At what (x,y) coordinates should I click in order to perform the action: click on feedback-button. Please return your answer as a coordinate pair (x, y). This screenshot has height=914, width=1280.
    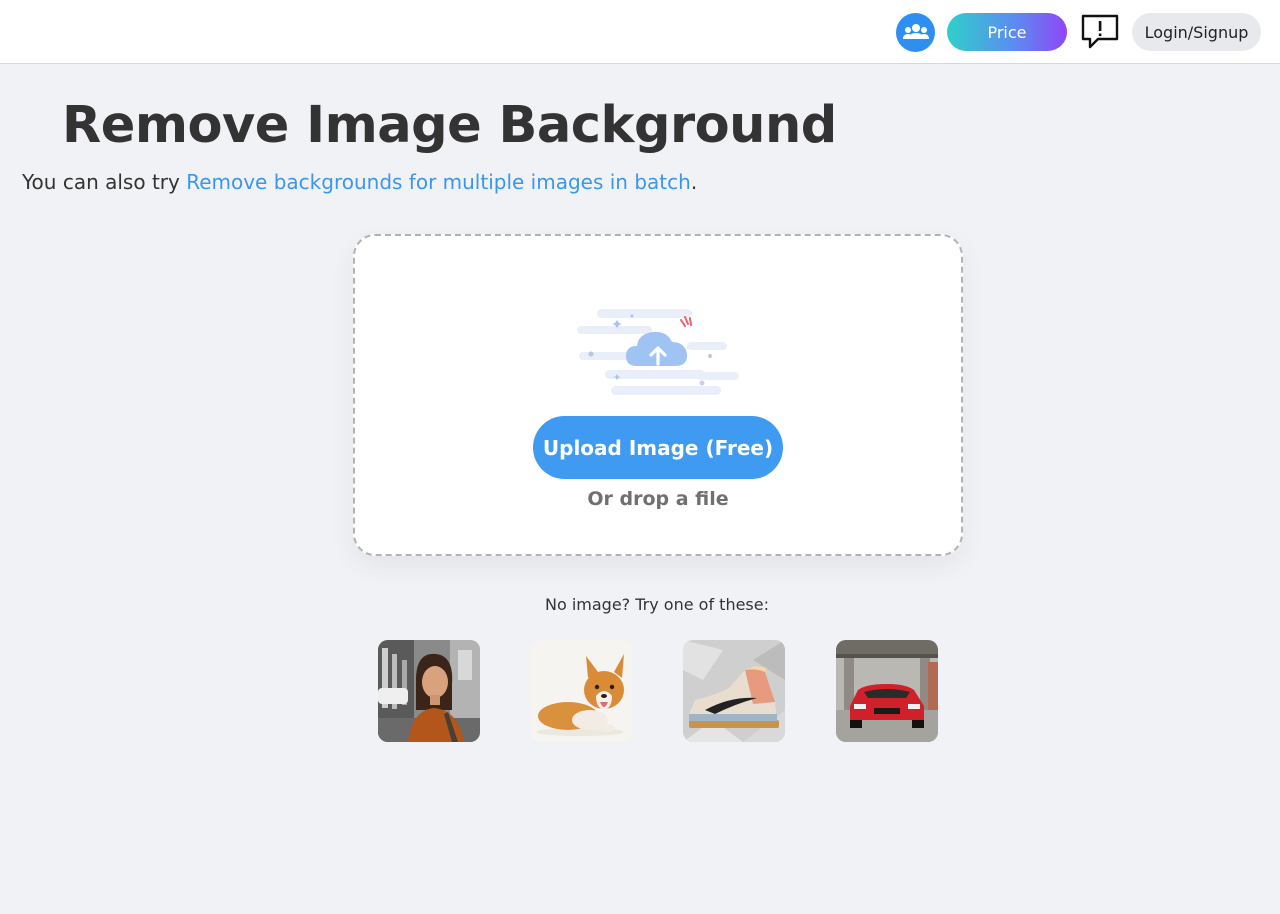
    Looking at the image, I should click on (1100, 32).